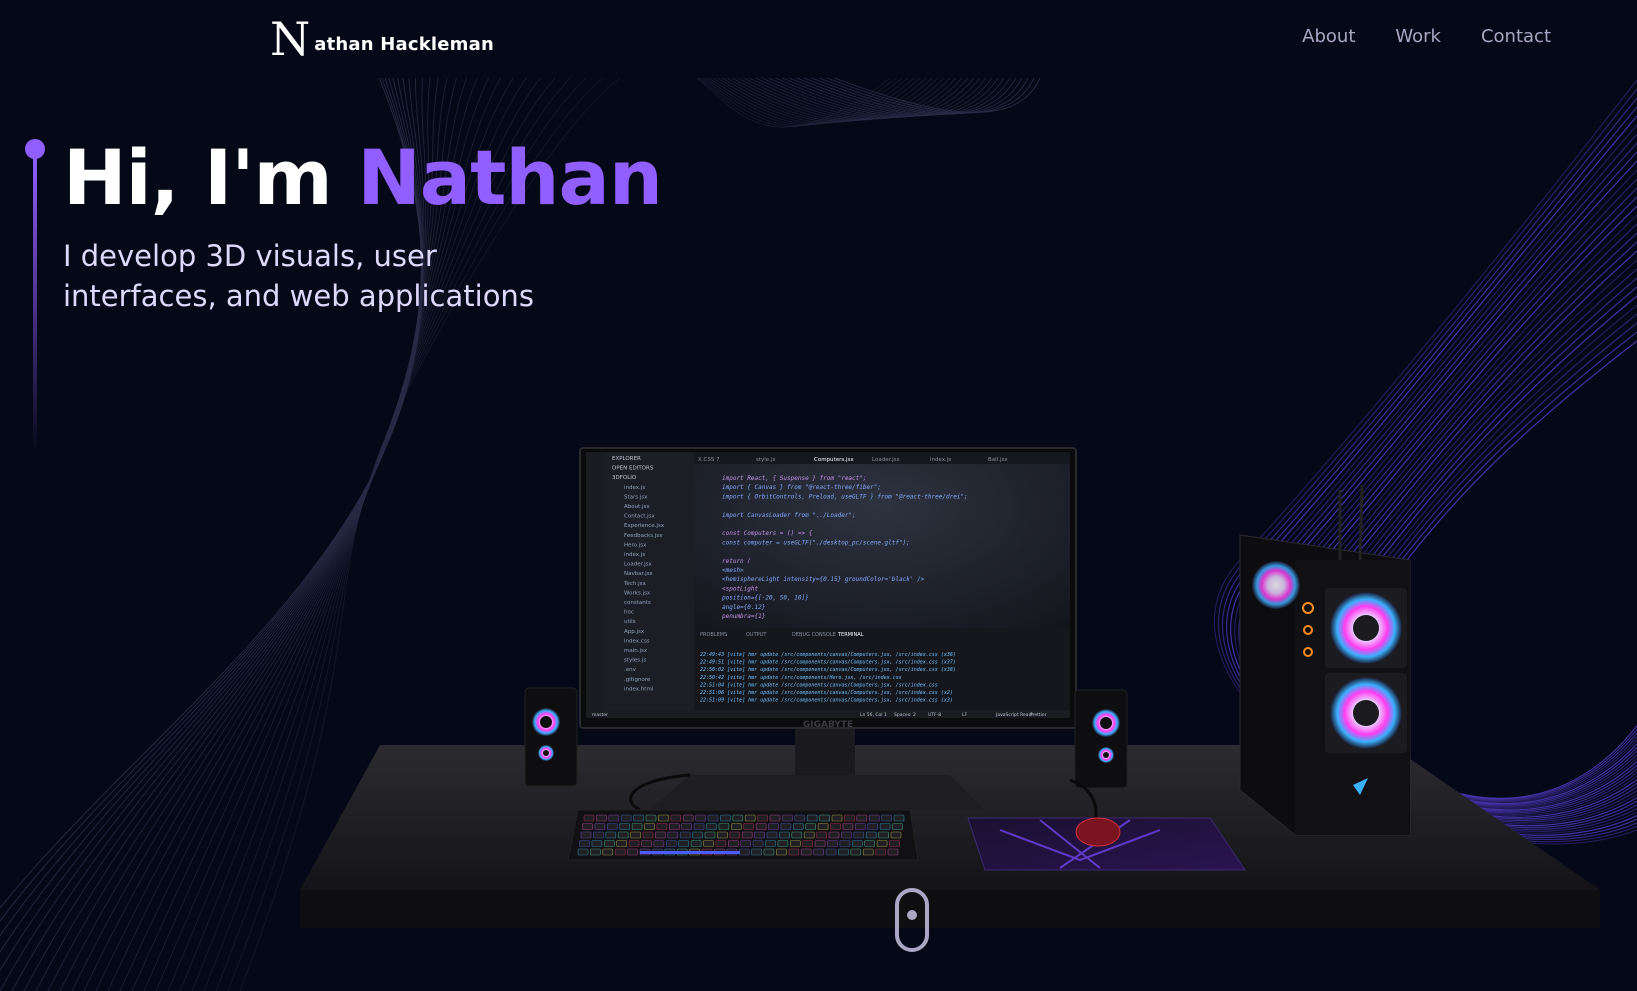 The height and width of the screenshot is (991, 1637). I want to click on keyboard-glow, so click(690, 852).